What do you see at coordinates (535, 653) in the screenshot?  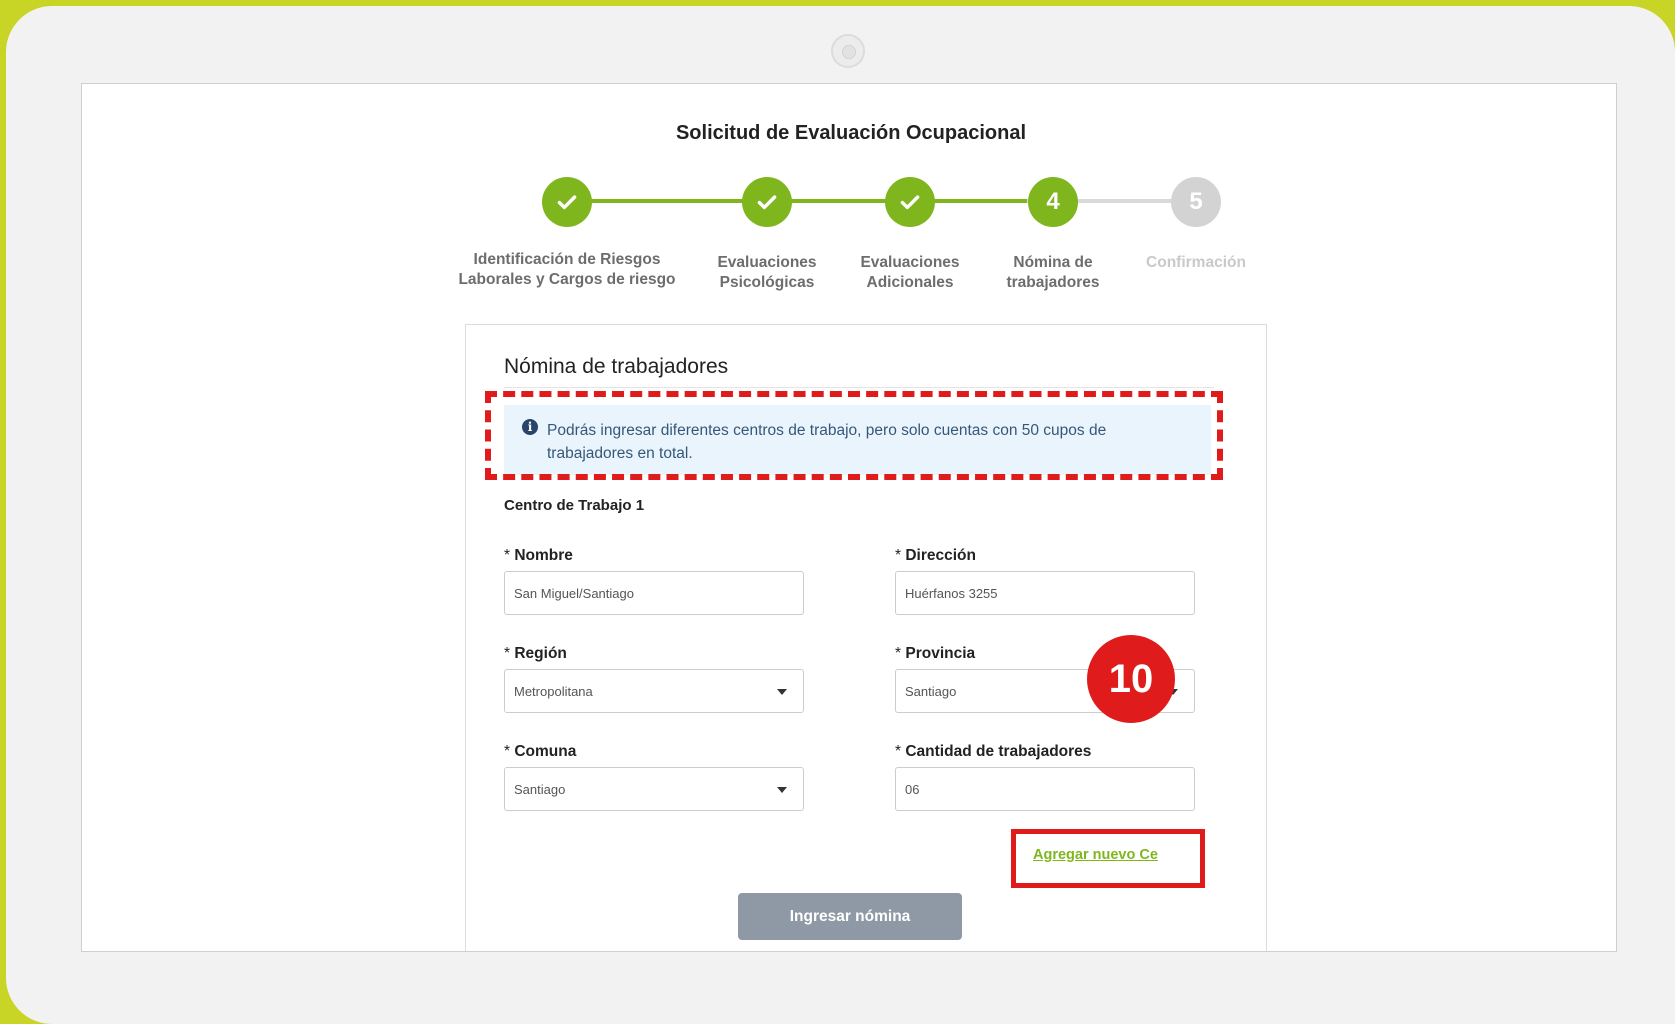 I see `region-label: * Región` at bounding box center [535, 653].